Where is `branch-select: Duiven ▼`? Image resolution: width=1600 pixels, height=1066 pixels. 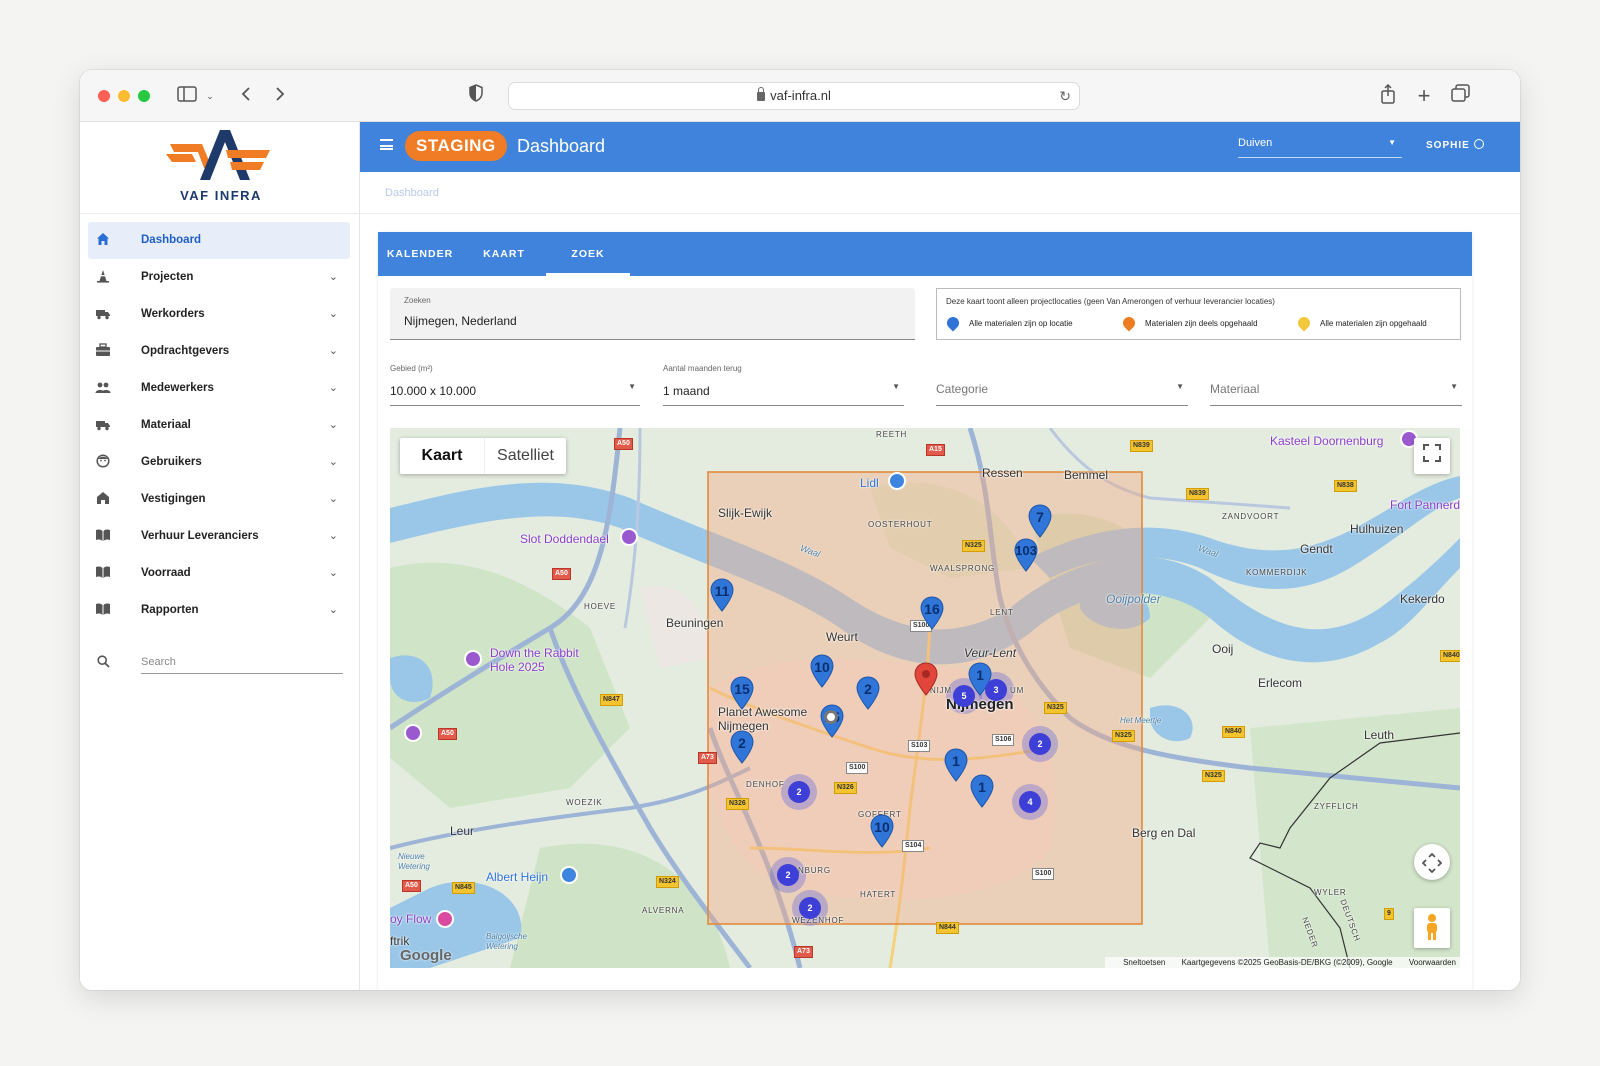 branch-select: Duiven ▼ is located at coordinates (1320, 145).